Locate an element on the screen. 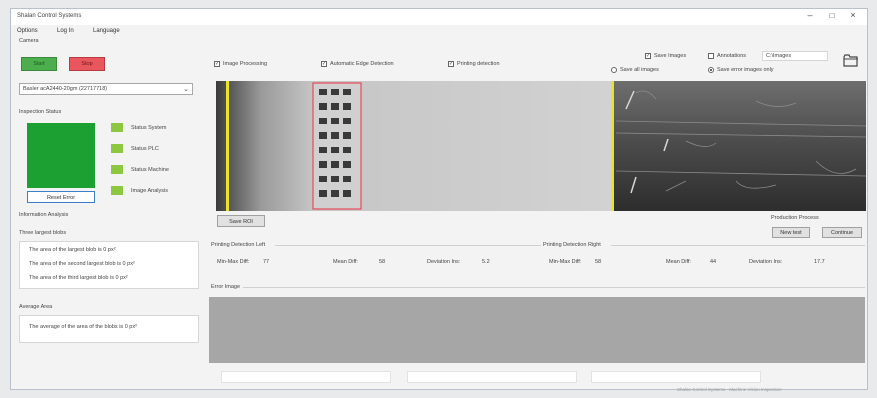  status-led-system is located at coordinates (117, 127).